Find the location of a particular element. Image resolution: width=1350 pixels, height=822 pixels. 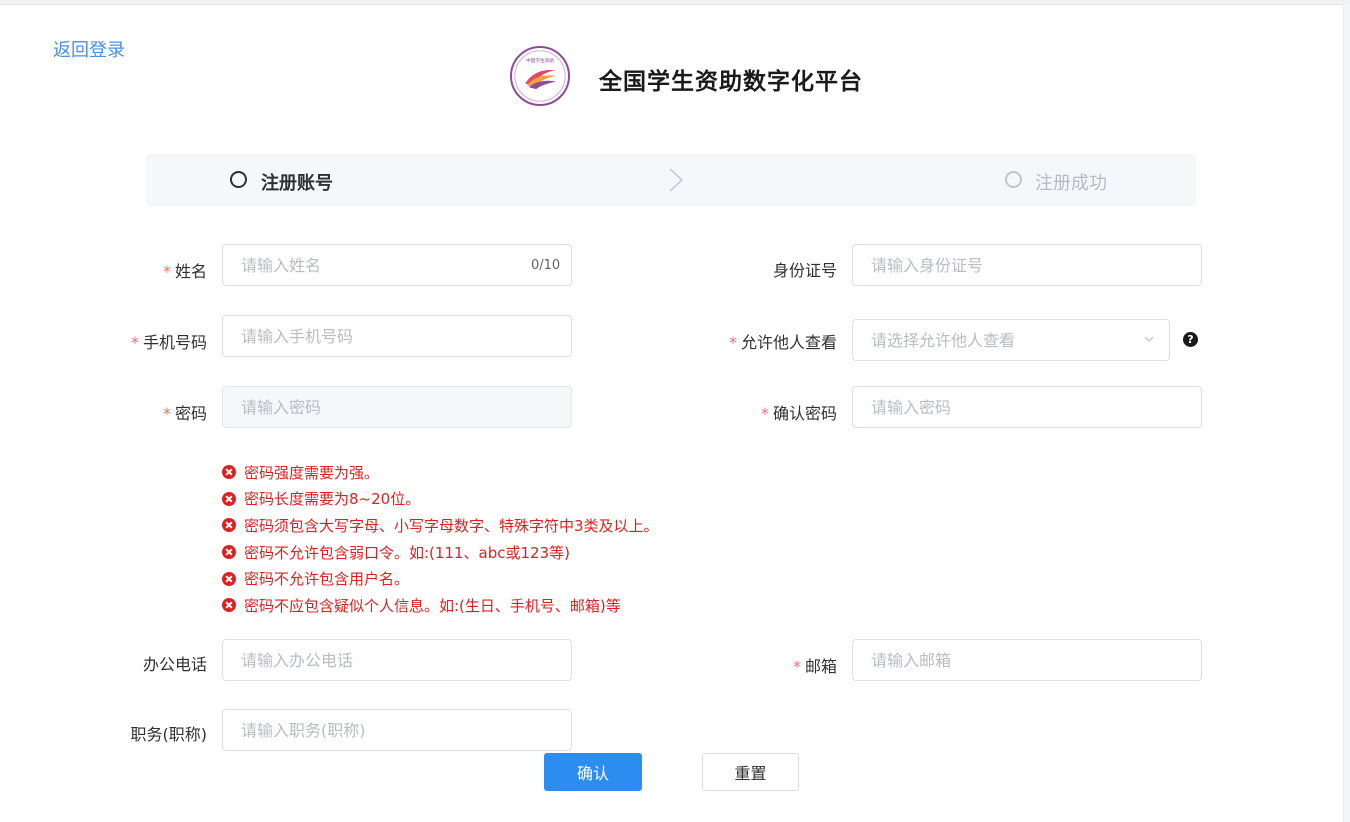

password-label: * 密码 is located at coordinates (184, 413).